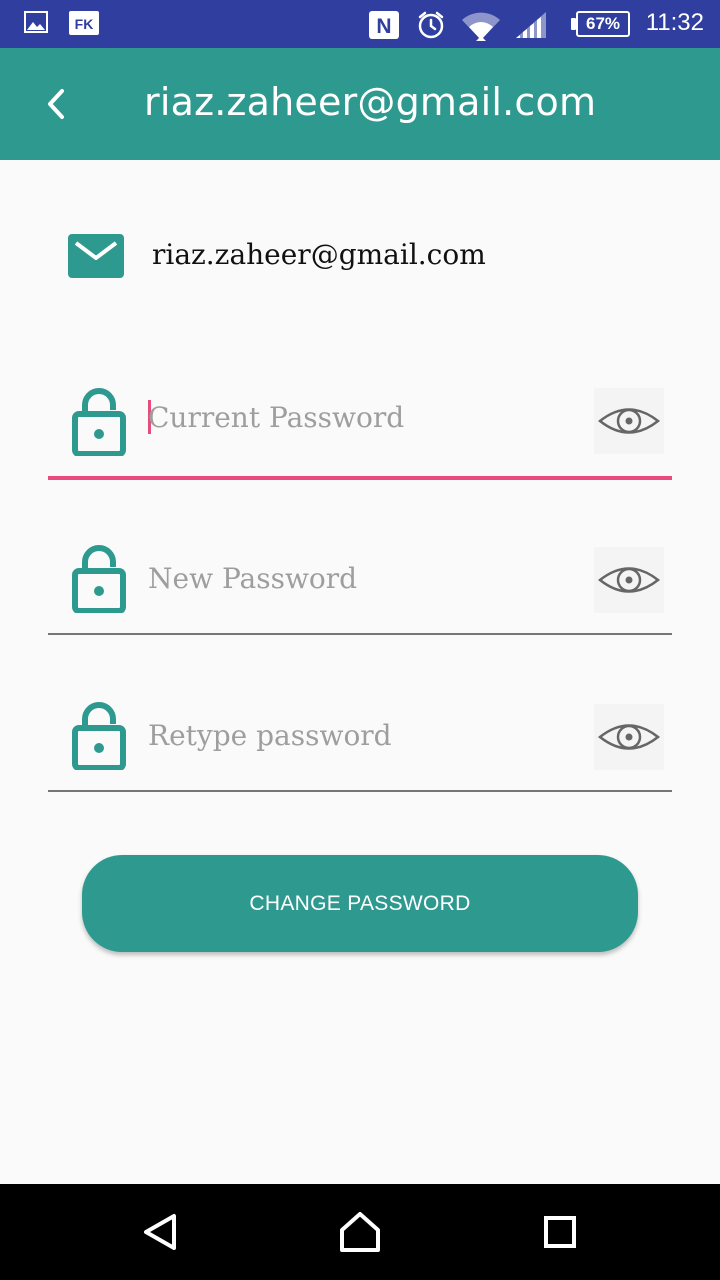  What do you see at coordinates (531, 27) in the screenshot?
I see `signal-icon` at bounding box center [531, 27].